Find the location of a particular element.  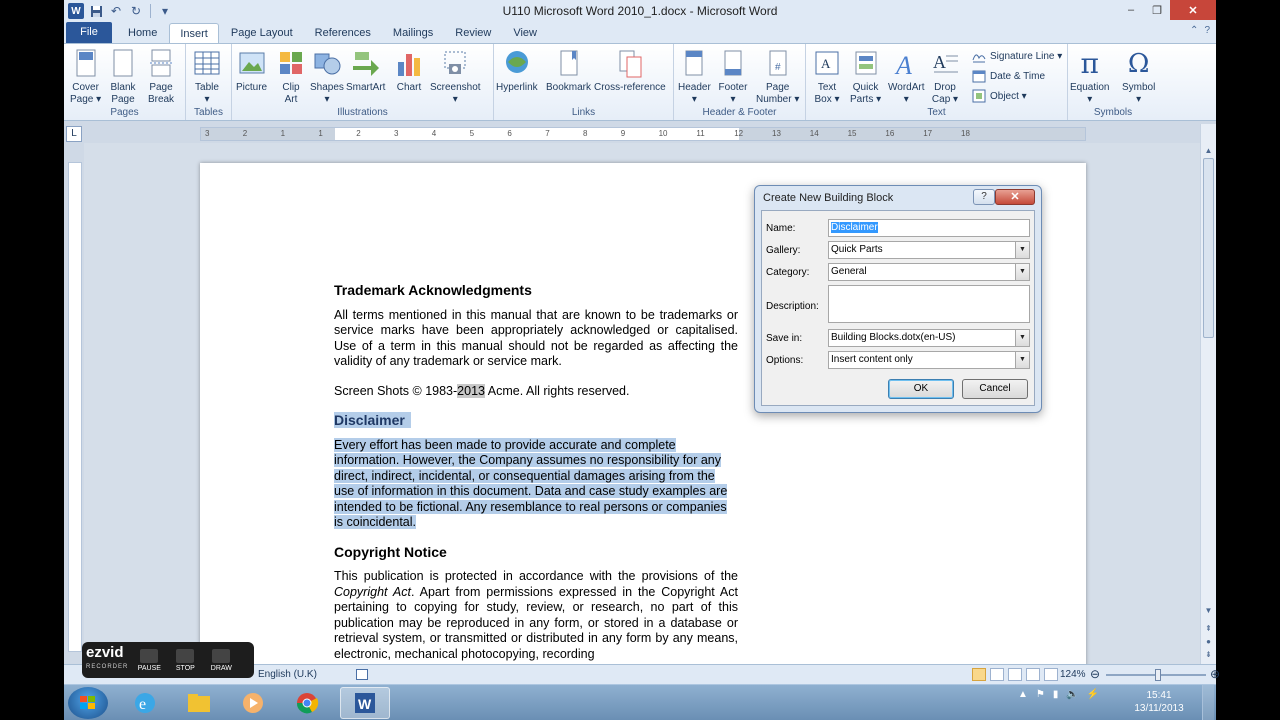

heading-disclaimer: Disclaimer is located at coordinates (536, 420).